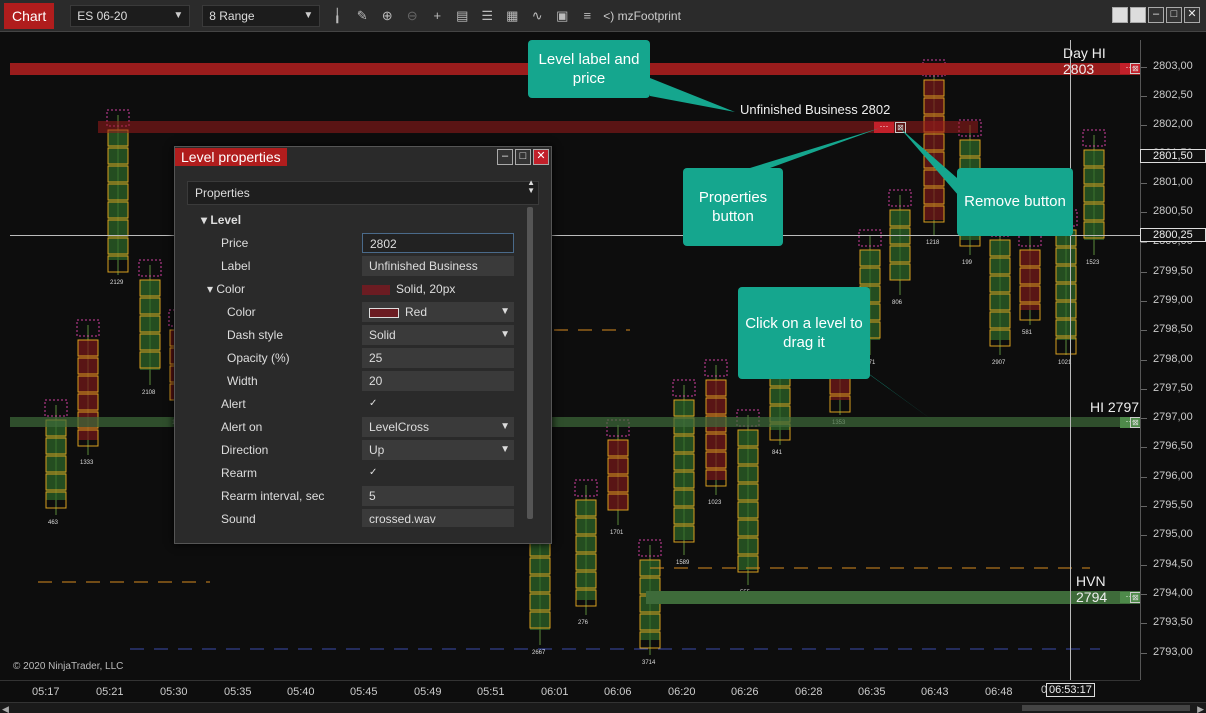 The width and height of the screenshot is (1206, 713). Describe the element at coordinates (29, 15) in the screenshot. I see `chart-tab: Chart` at that location.